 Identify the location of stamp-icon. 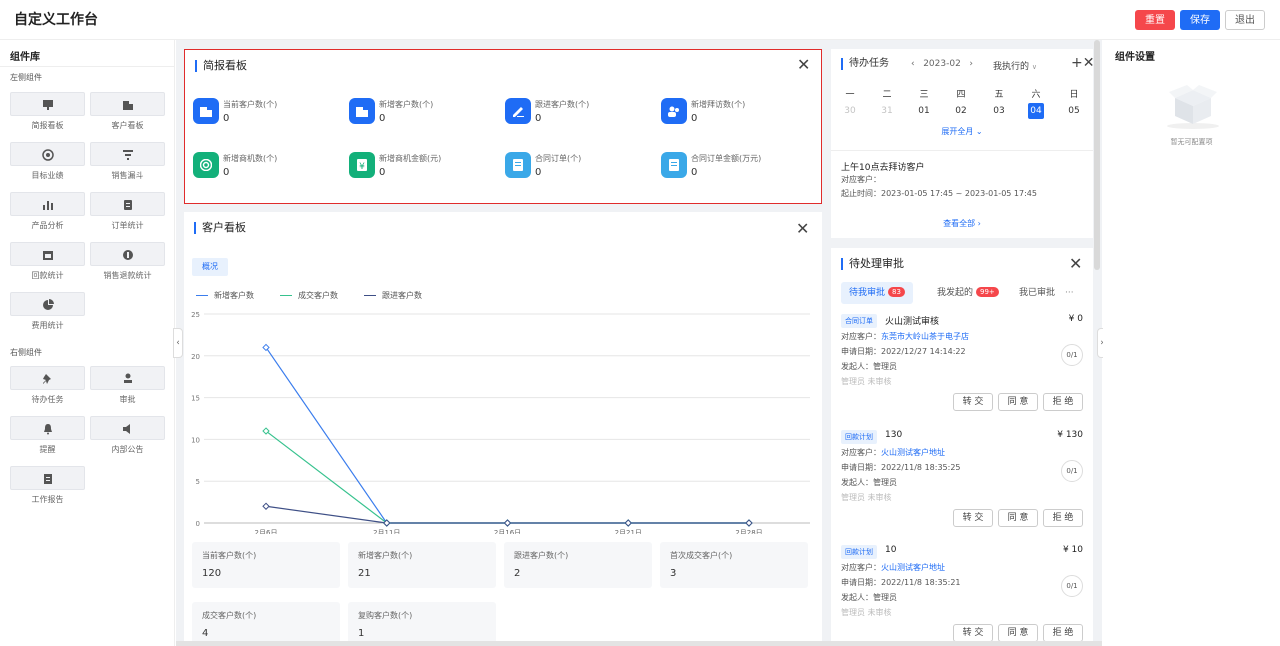
(128, 378).